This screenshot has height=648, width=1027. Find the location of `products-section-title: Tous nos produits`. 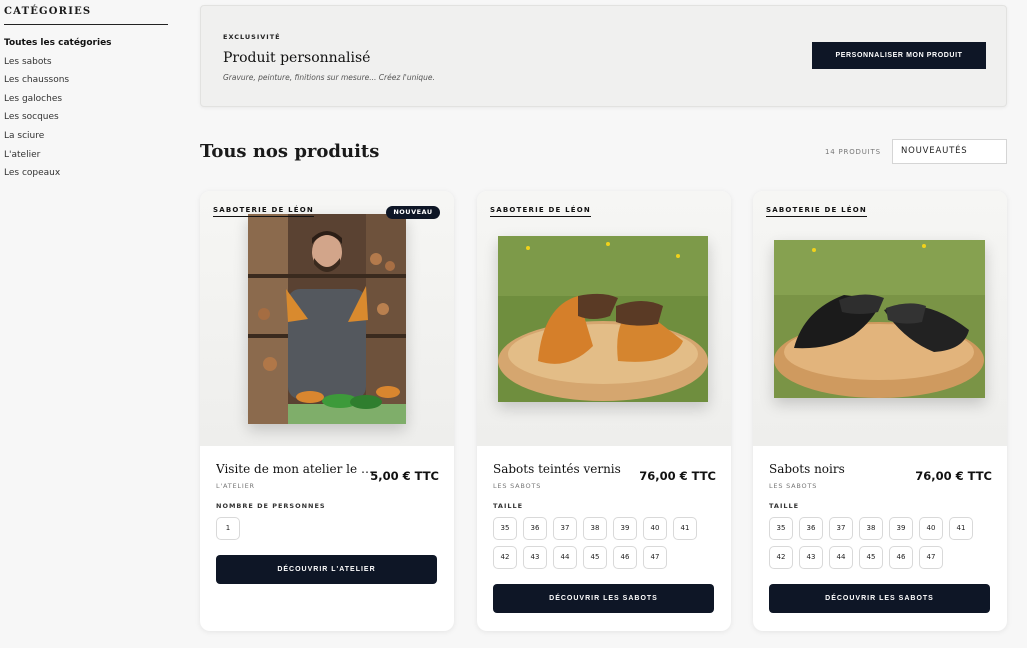

products-section-title: Tous nos produits is located at coordinates (290, 151).